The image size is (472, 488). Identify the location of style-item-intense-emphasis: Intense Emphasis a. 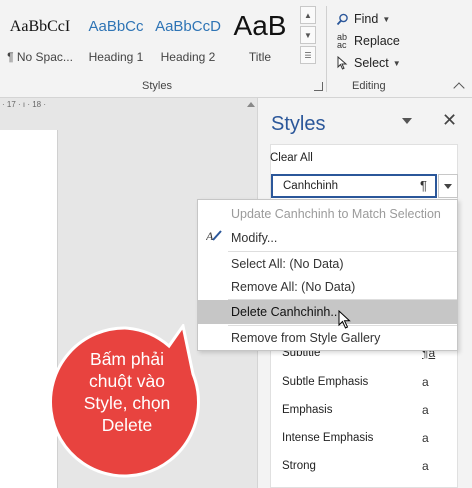
(357, 438).